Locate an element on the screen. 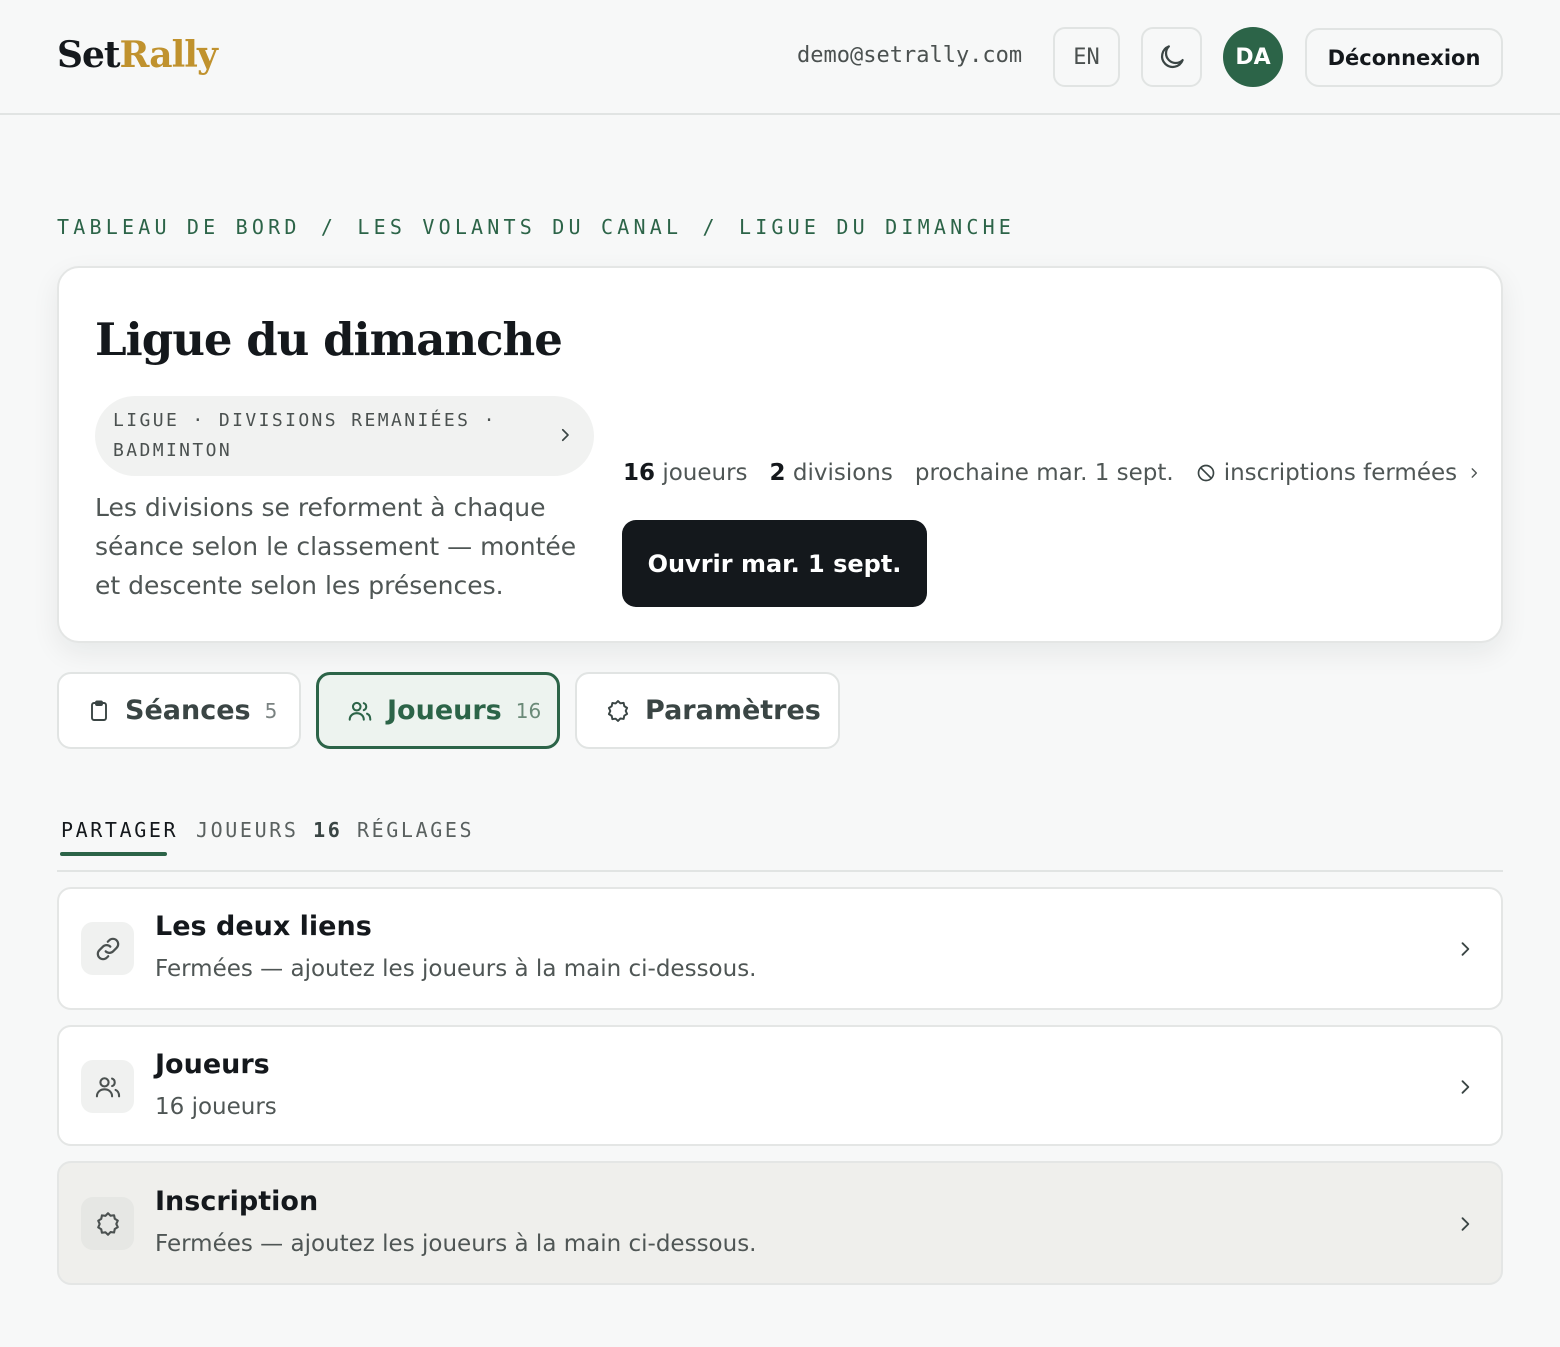 The height and width of the screenshot is (1347, 1560). breadcrumb-item-dashboard: TABLEAU DE BORD is located at coordinates (179, 227).